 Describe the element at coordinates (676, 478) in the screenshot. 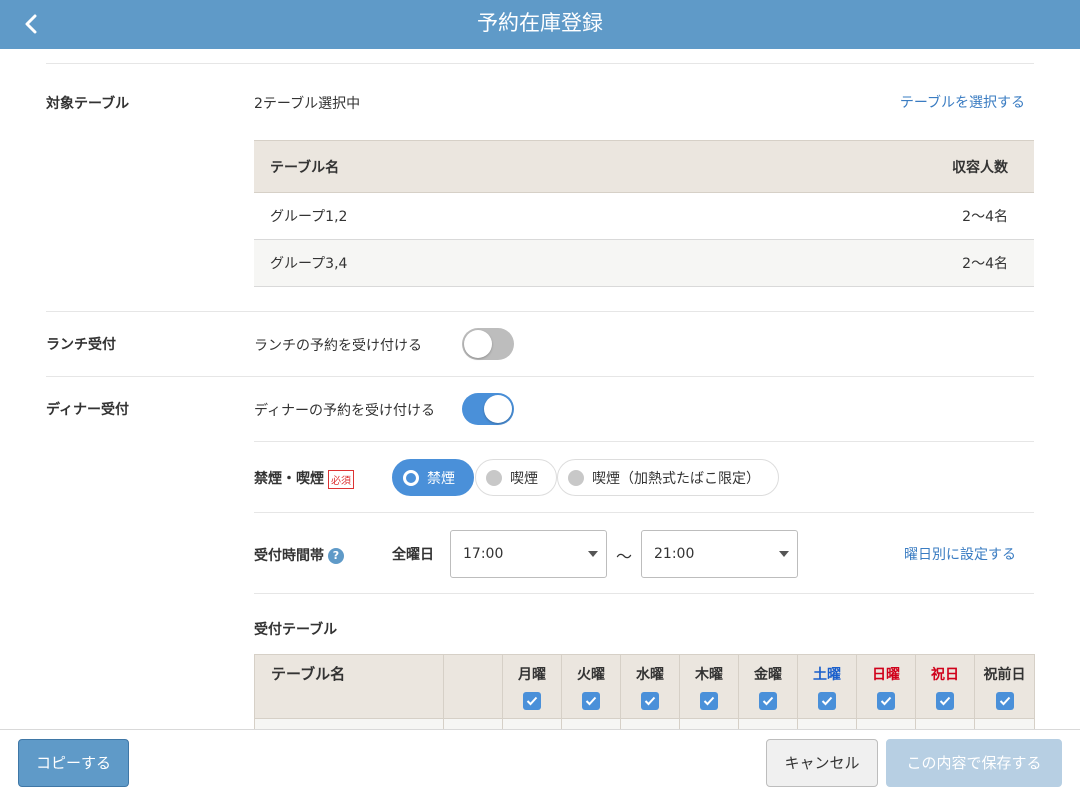

I see `option-label: 喫煙（加熱式たばこ限定）` at that location.